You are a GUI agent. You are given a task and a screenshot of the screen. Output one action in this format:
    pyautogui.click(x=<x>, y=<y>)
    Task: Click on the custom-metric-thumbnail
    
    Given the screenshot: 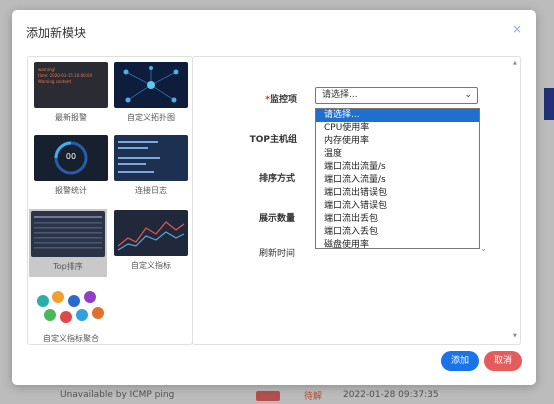 What is the action you would take?
    pyautogui.click(x=151, y=233)
    